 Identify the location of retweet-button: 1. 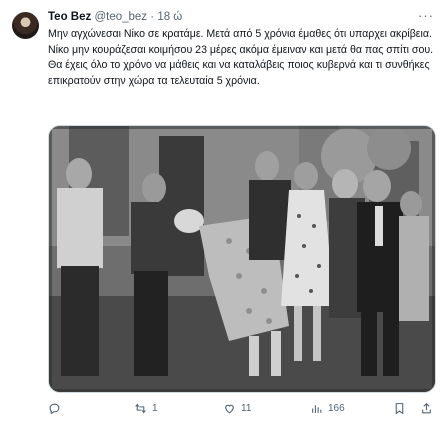
(146, 408).